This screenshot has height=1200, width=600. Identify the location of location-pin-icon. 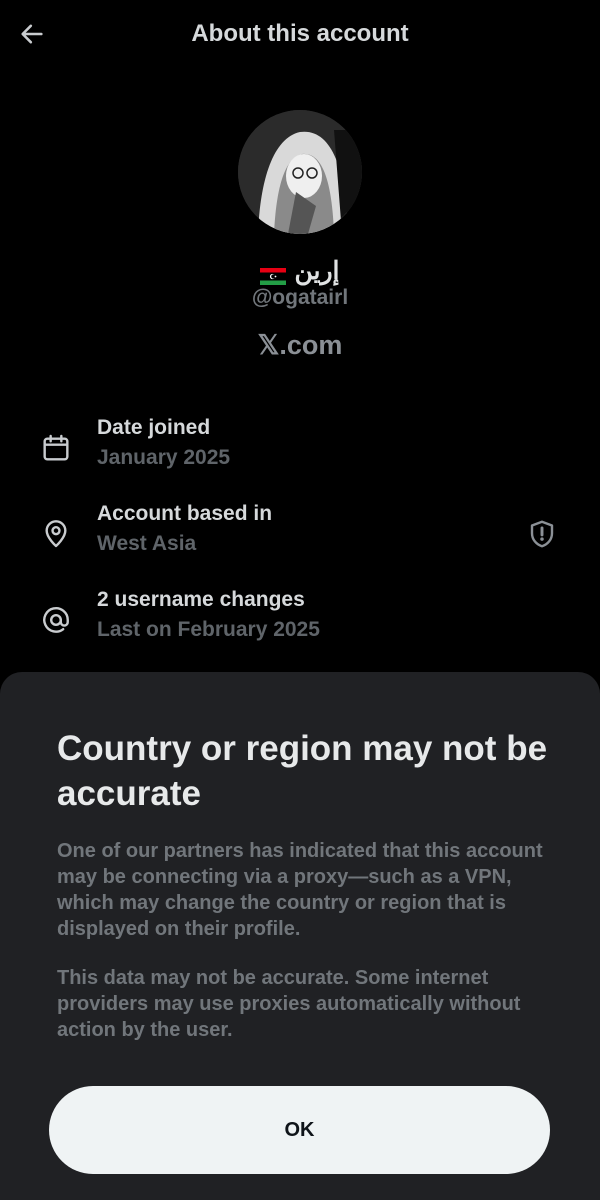
(56, 534).